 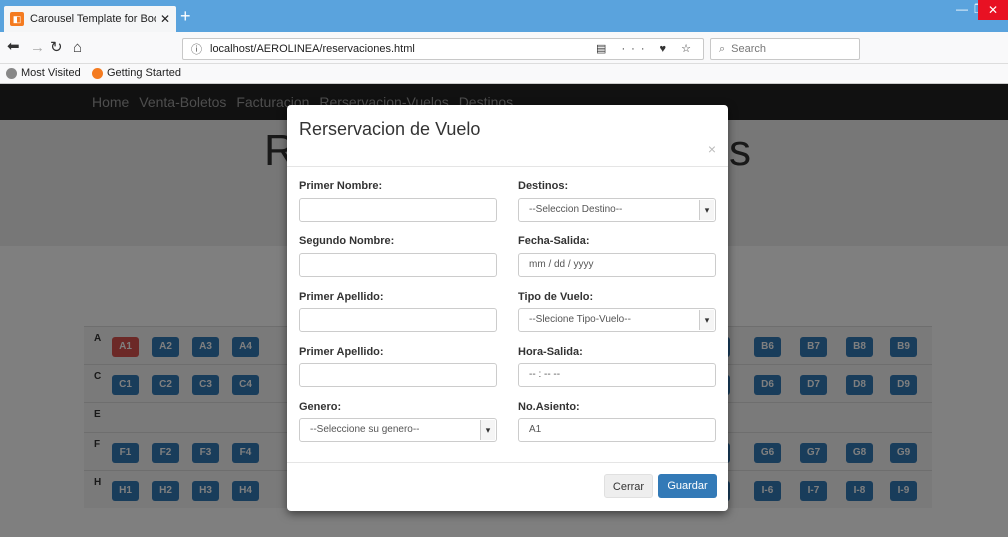 What do you see at coordinates (17, 19) in the screenshot?
I see `favicon-icon: ◧` at bounding box center [17, 19].